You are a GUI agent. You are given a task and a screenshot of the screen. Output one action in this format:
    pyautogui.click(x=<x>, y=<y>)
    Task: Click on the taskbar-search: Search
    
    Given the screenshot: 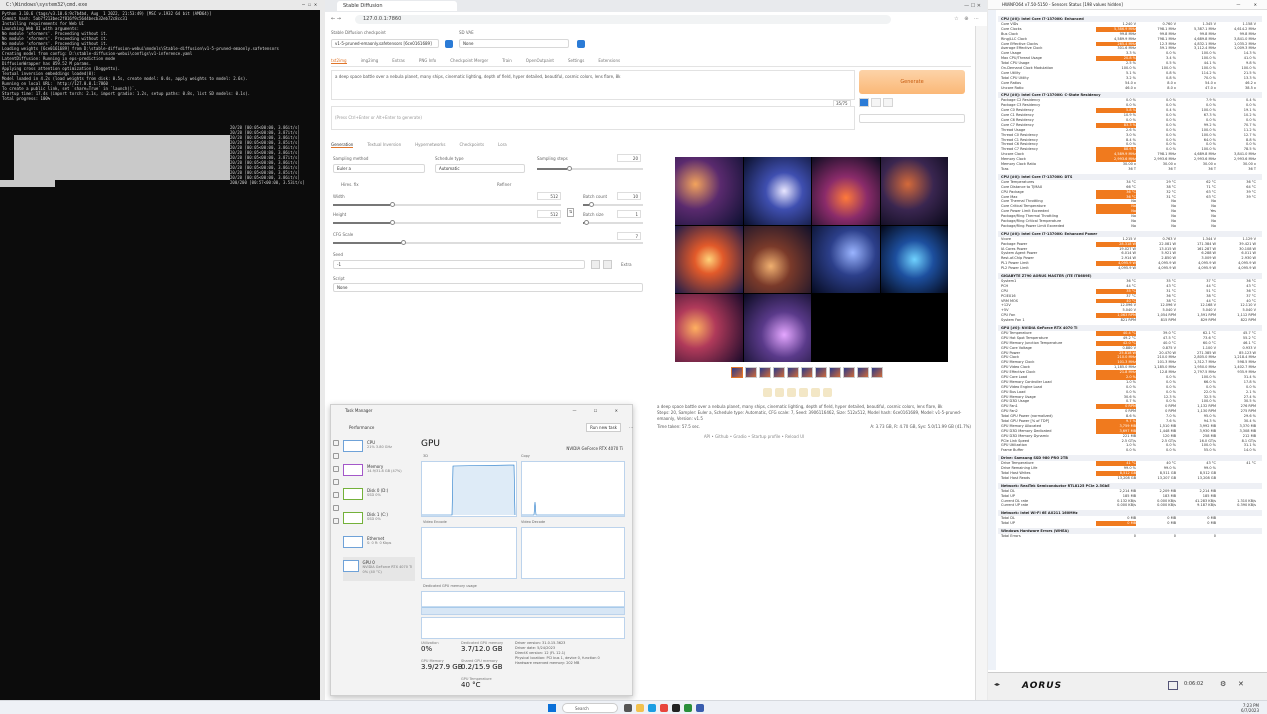 What is the action you would take?
    pyautogui.click(x=590, y=708)
    